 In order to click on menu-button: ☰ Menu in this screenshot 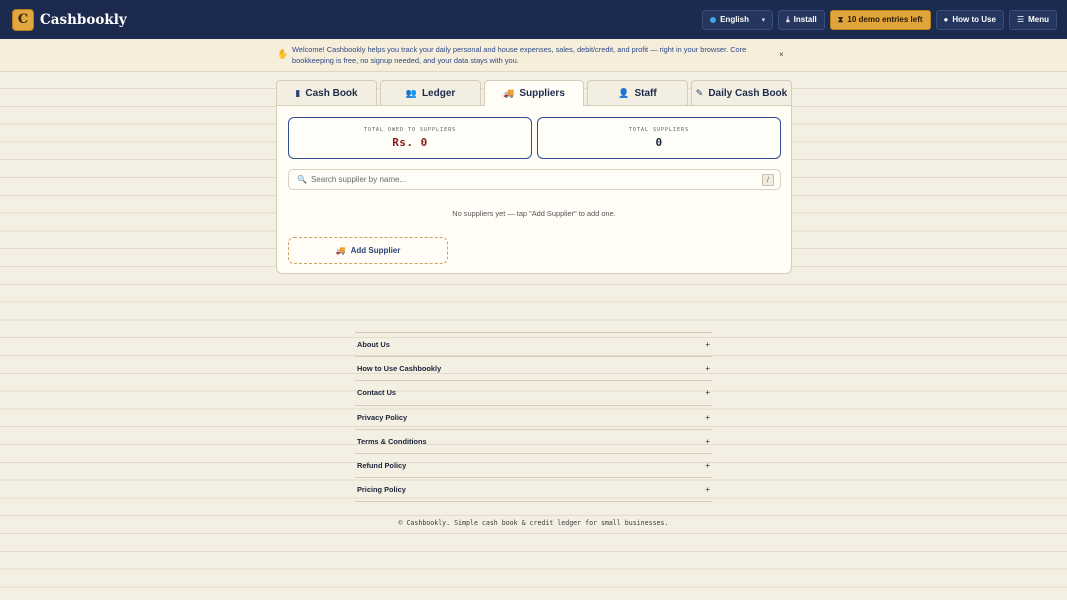, I will do `click(1032, 19)`.